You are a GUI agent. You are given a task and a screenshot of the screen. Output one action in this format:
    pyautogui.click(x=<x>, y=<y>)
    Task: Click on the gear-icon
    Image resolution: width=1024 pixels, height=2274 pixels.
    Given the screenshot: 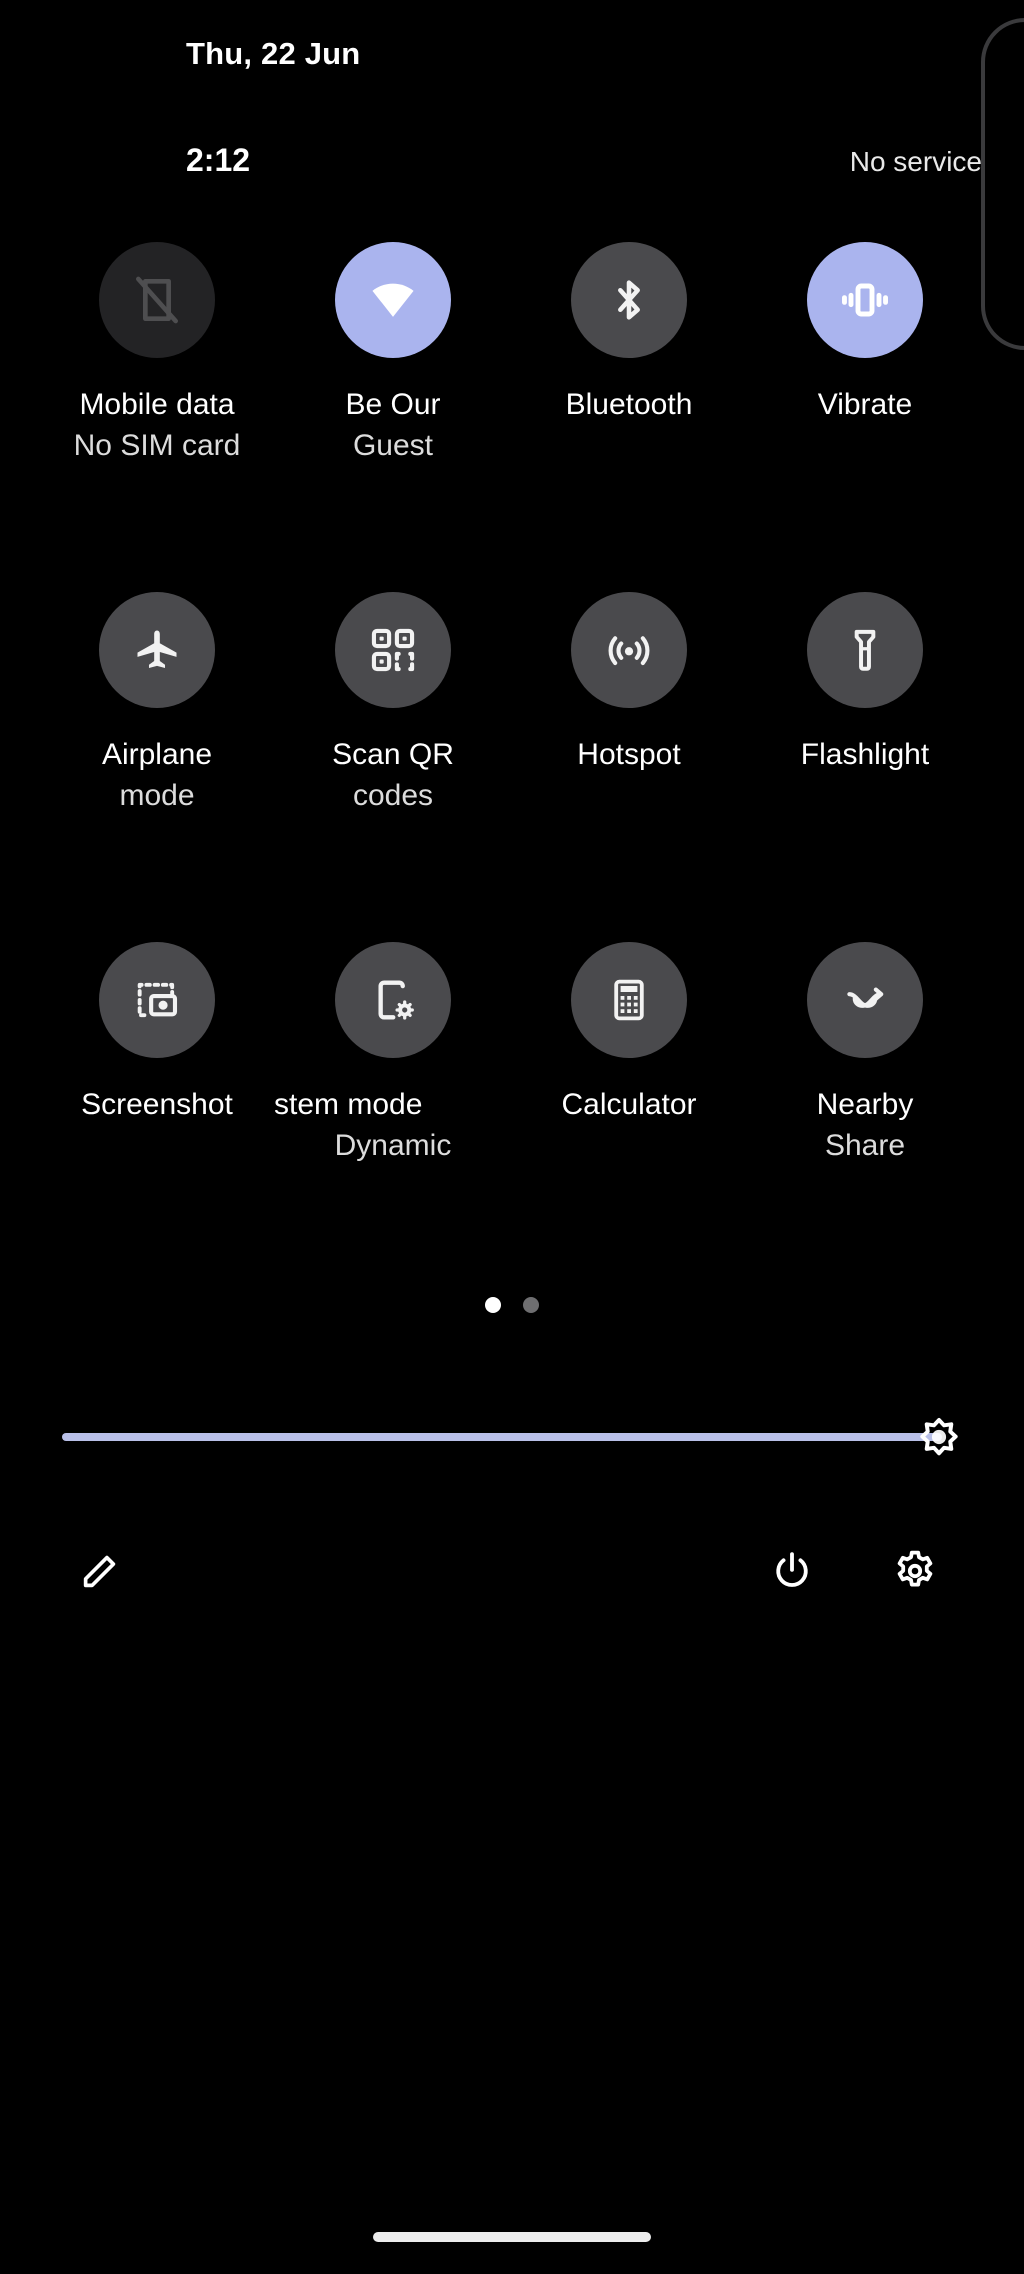 What is the action you would take?
    pyautogui.click(x=915, y=1571)
    